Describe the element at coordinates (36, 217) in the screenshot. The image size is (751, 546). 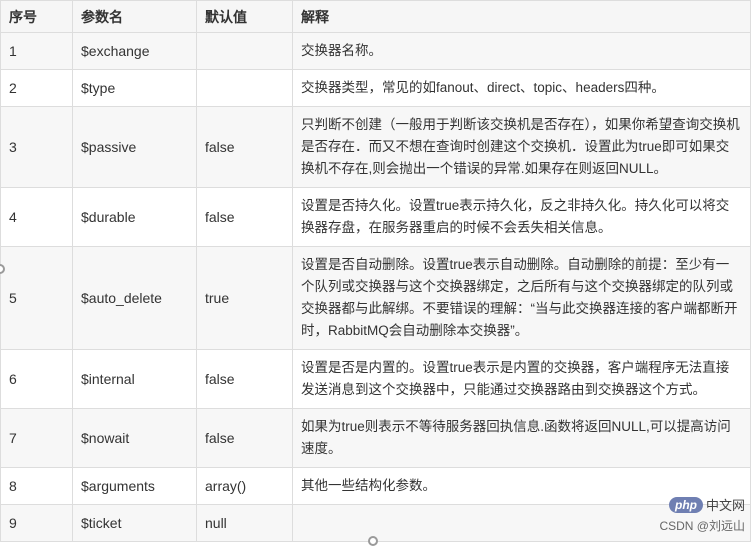
I see `row-index: 4` at that location.